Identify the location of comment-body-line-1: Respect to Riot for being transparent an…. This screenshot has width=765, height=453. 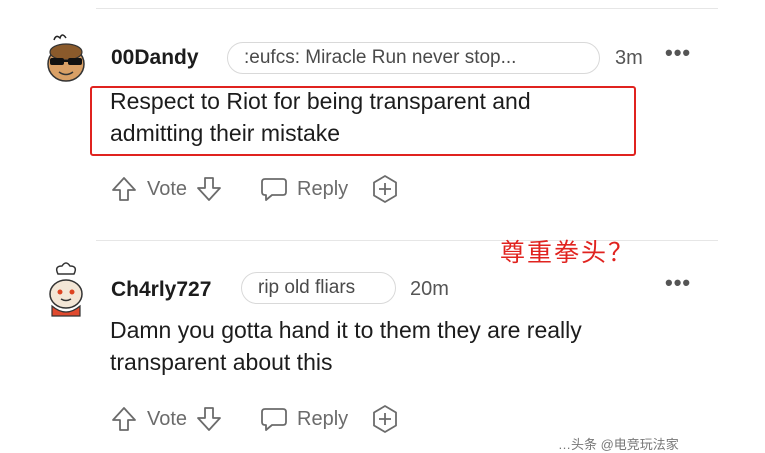
(320, 101).